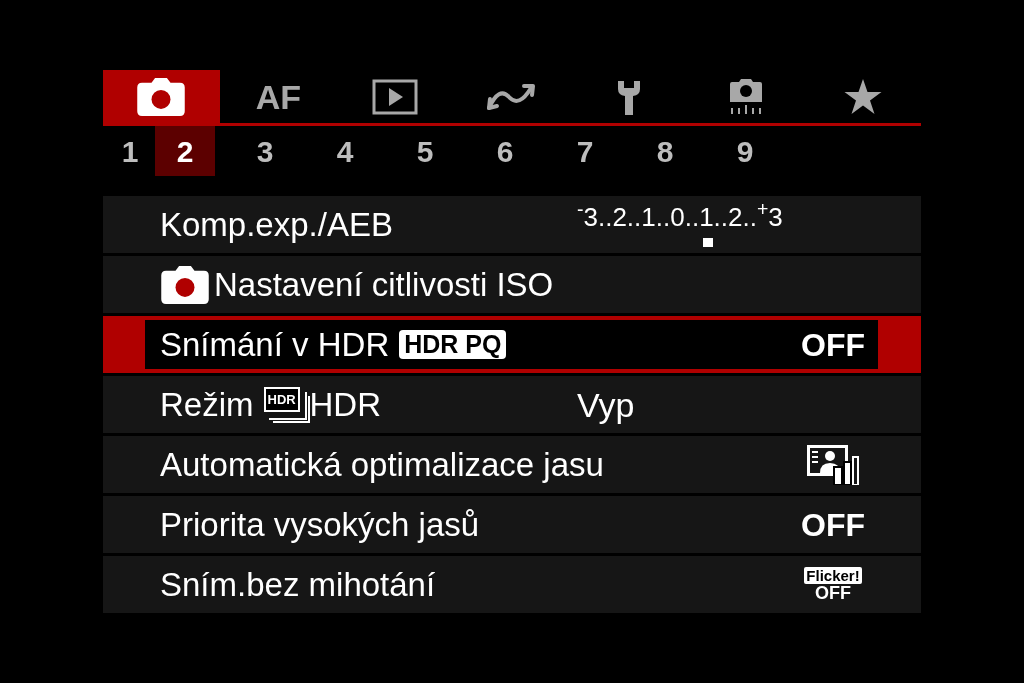  Describe the element at coordinates (833, 575) in the screenshot. I see `flicker-badge: Flicker!` at that location.